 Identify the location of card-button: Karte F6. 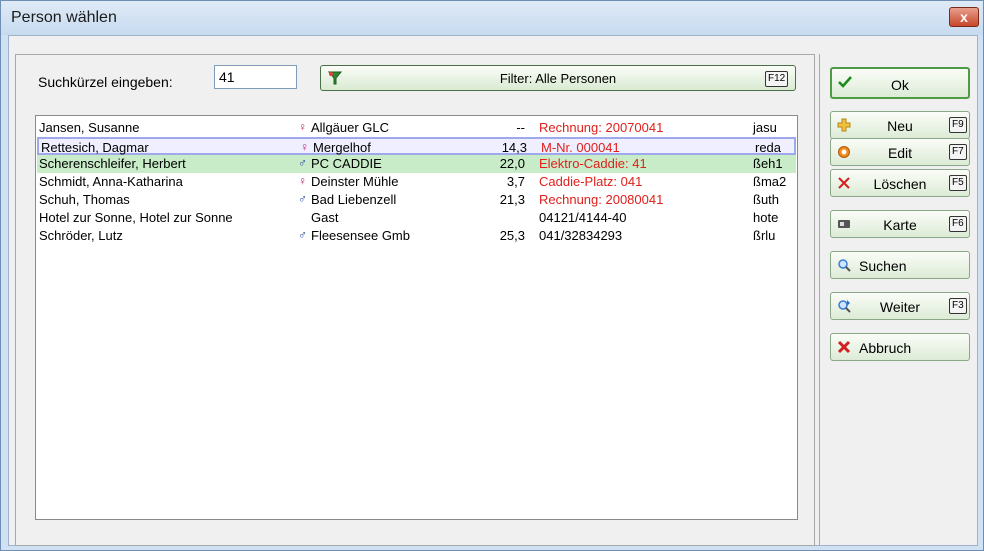
(900, 224).